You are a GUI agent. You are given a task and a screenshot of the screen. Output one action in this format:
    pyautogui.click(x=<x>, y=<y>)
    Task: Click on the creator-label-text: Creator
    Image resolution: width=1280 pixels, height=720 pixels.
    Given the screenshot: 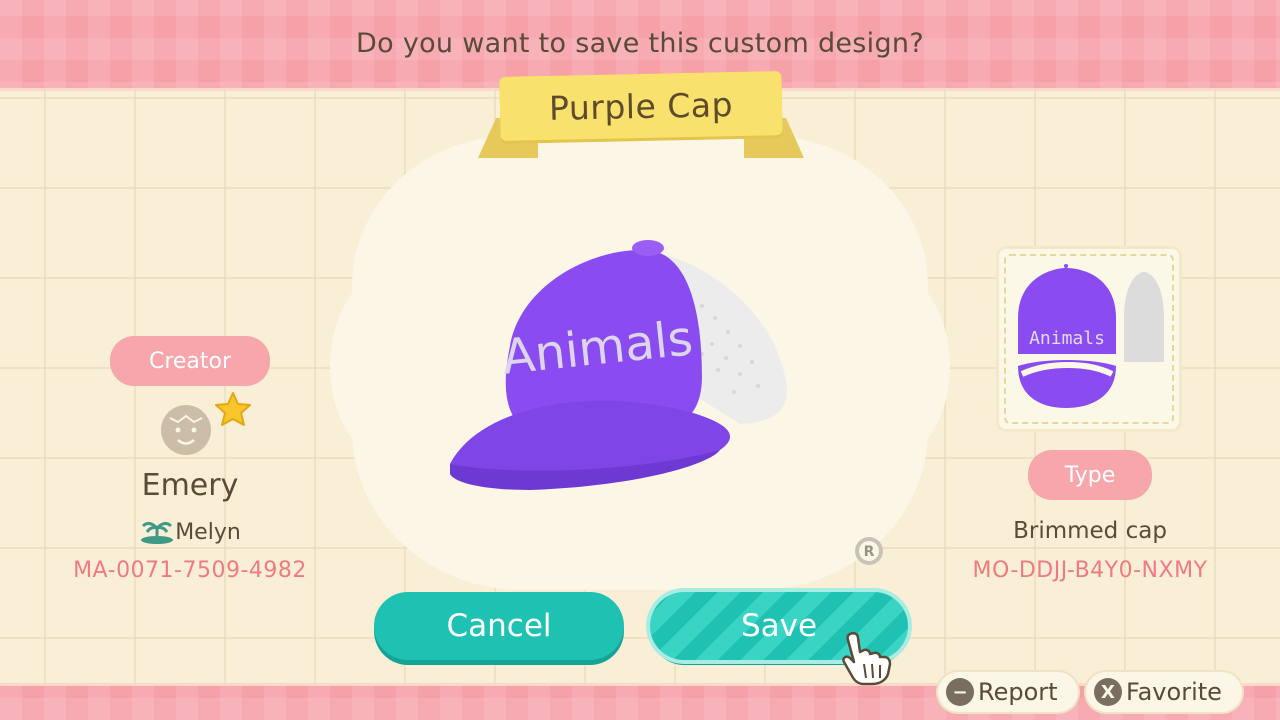 What is the action you would take?
    pyautogui.click(x=190, y=361)
    